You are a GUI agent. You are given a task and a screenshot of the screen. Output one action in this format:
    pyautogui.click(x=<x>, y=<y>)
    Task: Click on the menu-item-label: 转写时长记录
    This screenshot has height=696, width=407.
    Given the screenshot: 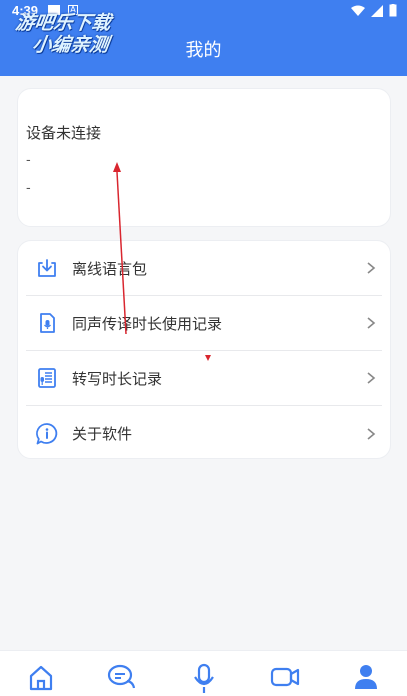 What is the action you would take?
    pyautogui.click(x=117, y=378)
    